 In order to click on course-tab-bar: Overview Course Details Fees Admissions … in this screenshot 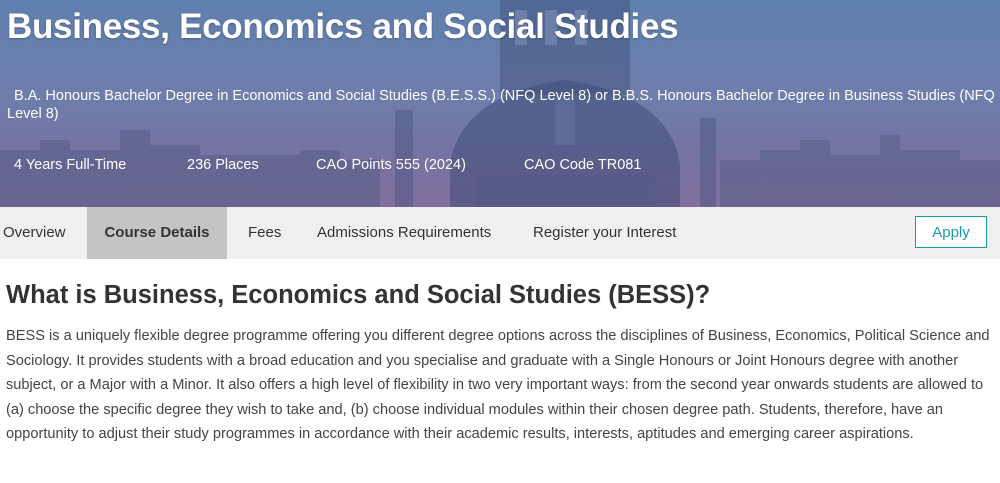, I will do `click(500, 233)`.